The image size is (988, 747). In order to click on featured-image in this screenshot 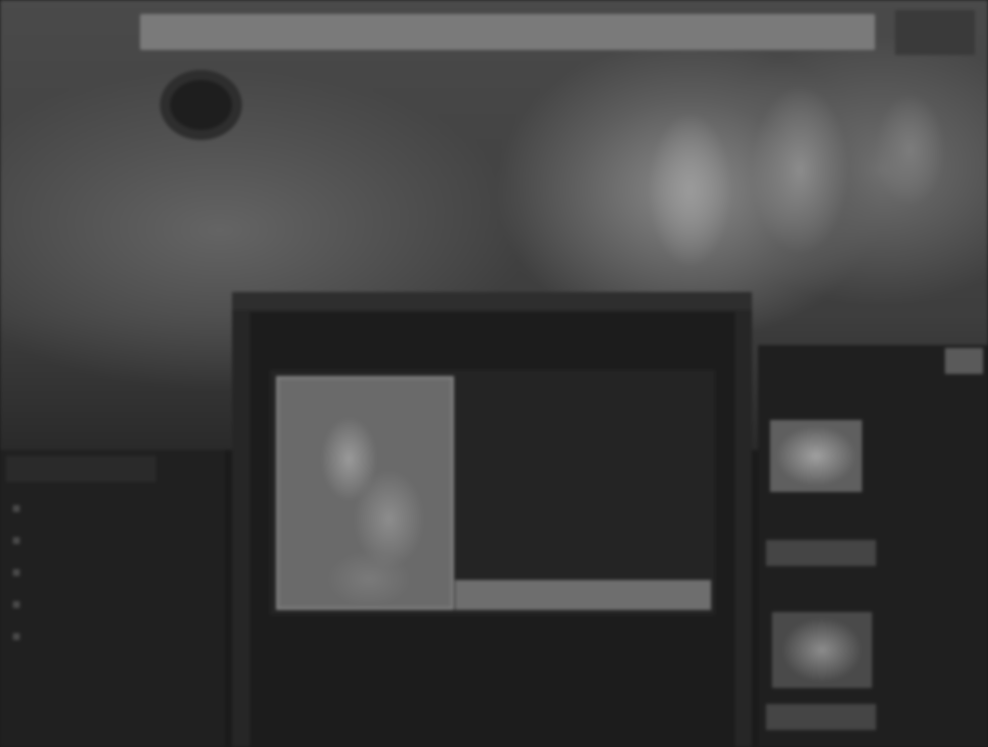, I will do `click(365, 493)`.